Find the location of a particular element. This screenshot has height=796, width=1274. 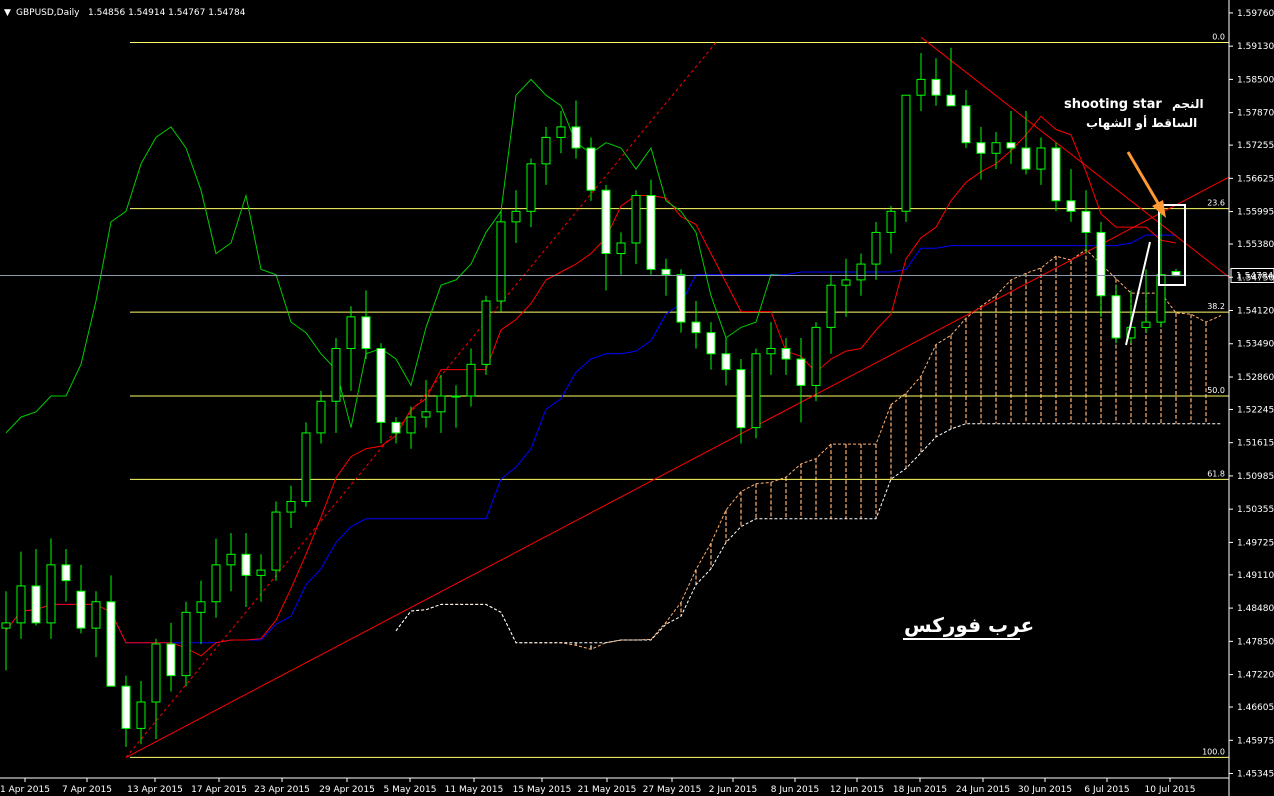

shooting-star-label: shooting star is located at coordinates (1113, 104).